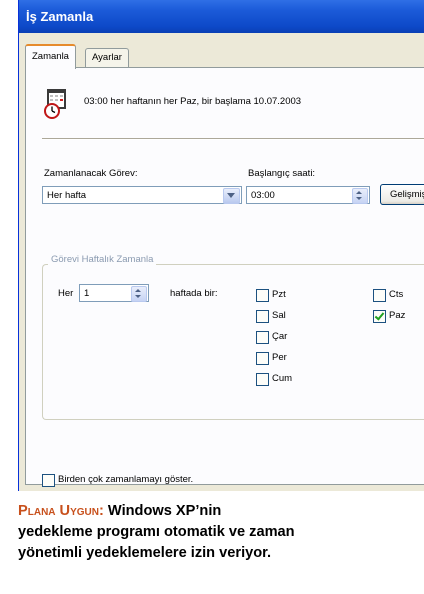 Image resolution: width=424 pixels, height=594 pixels. What do you see at coordinates (282, 378) in the screenshot?
I see `day-label: Cum` at bounding box center [282, 378].